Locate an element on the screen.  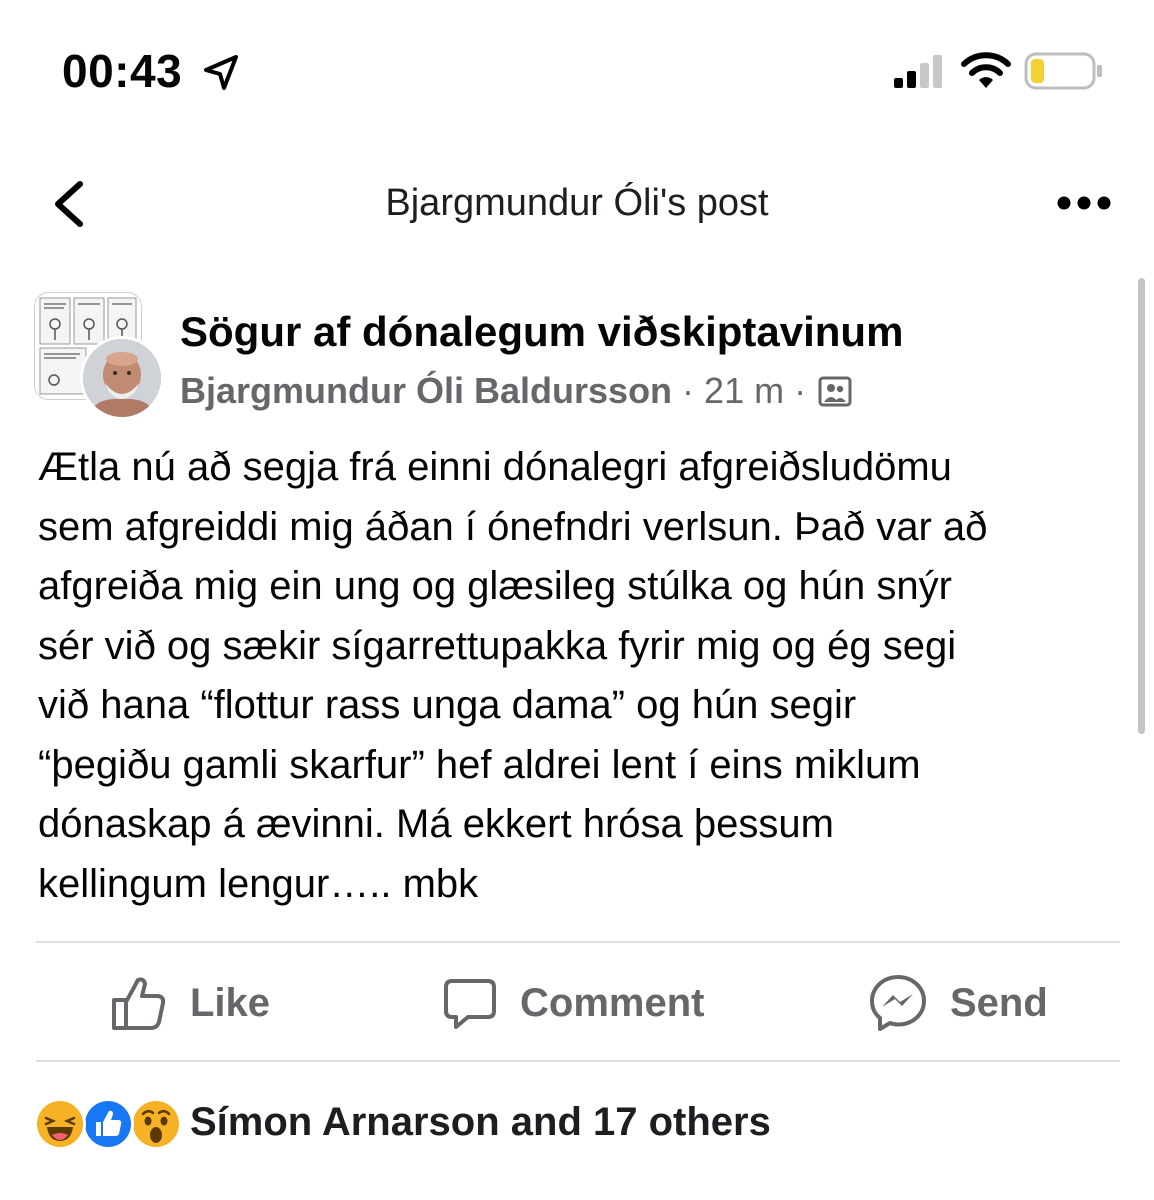
thumbs-up-icon is located at coordinates (139, 1003).